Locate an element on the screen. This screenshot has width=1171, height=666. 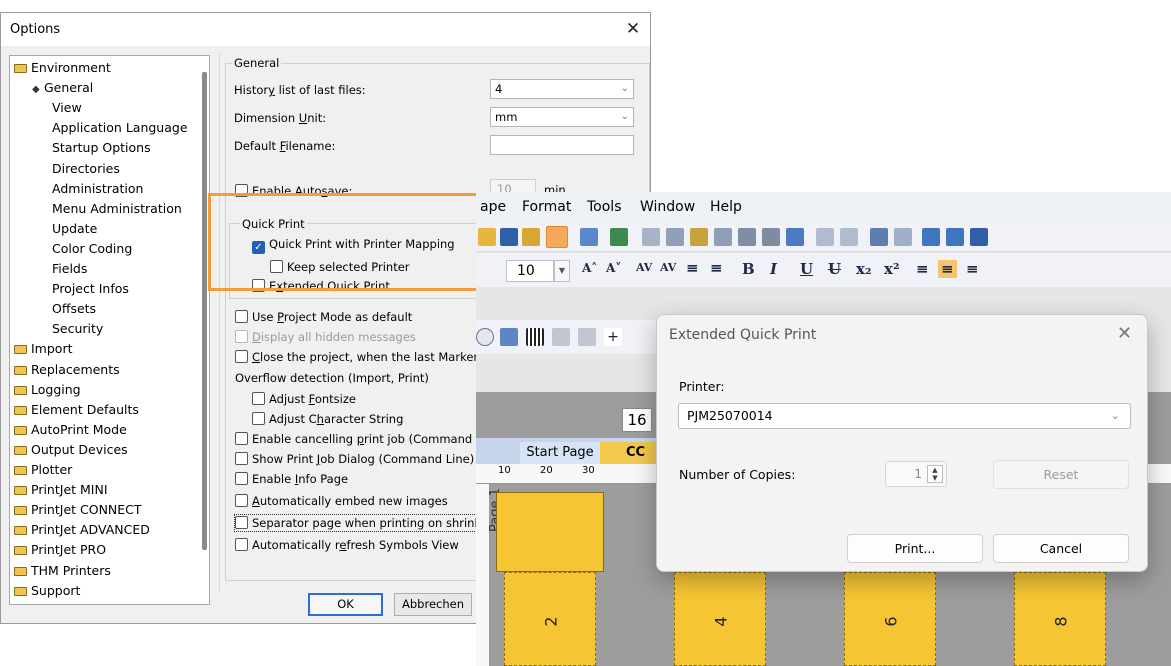
underline-button: U is located at coordinates (806, 269).